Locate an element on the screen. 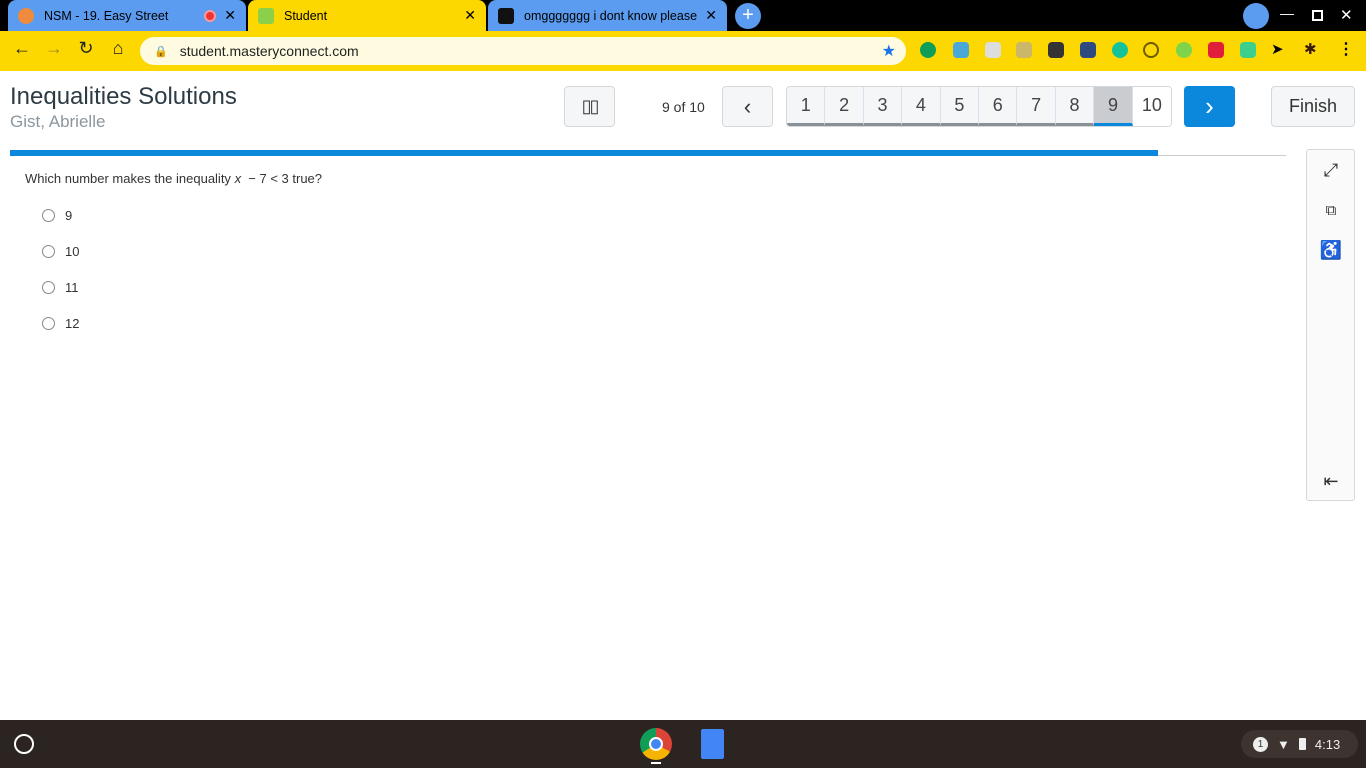 The height and width of the screenshot is (768, 1366). page-button-9: 9 is located at coordinates (1113, 106).